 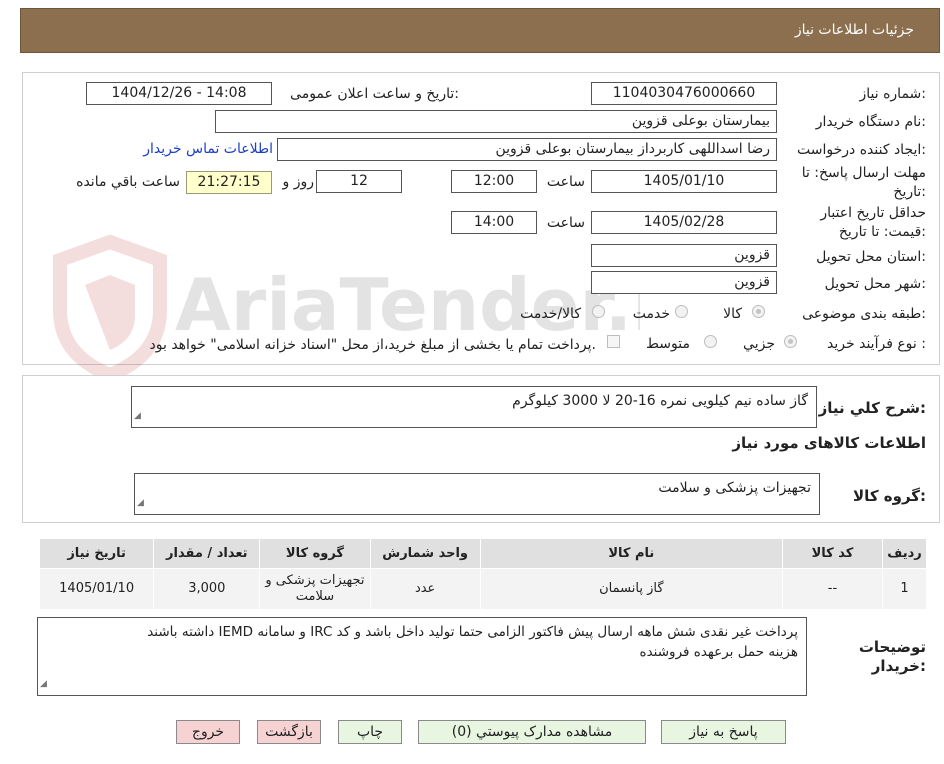 What do you see at coordinates (598, 311) in the screenshot?
I see `category-radio-both` at bounding box center [598, 311].